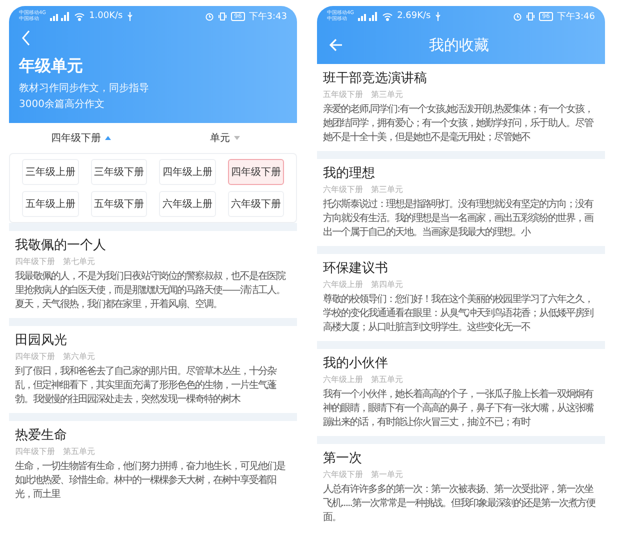 This screenshot has width=617, height=535. I want to click on page-title: 年级单元, so click(51, 66).